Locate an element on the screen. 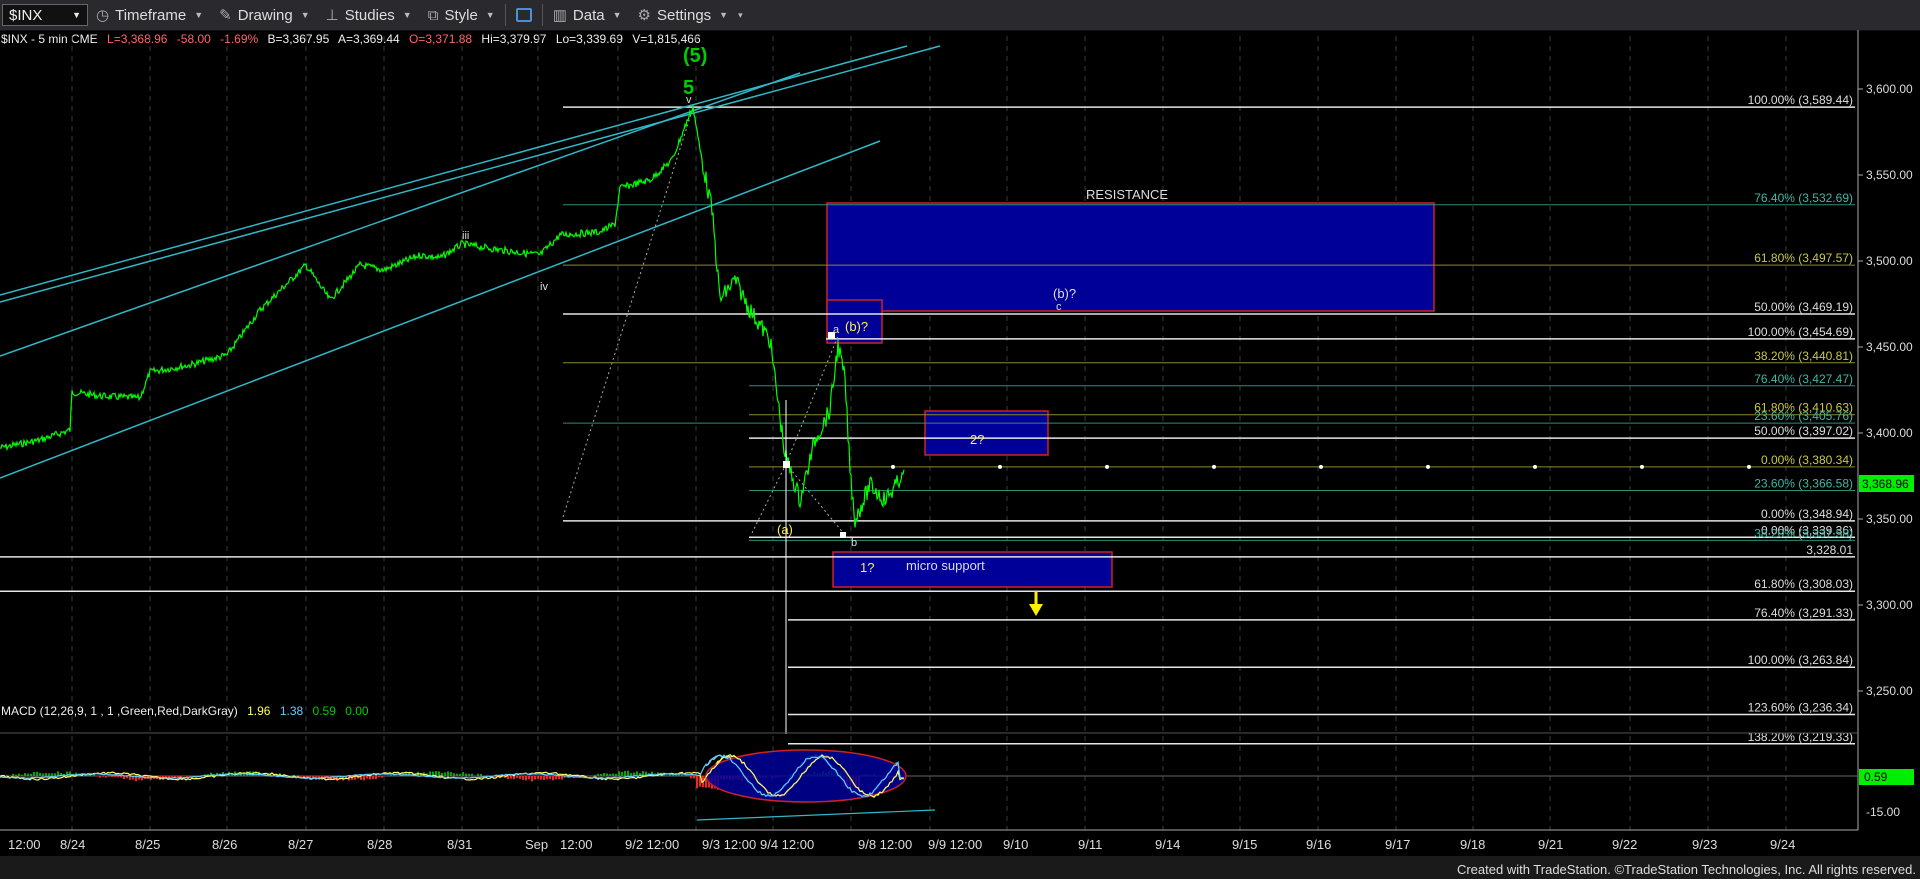 The width and height of the screenshot is (1920, 879). time-label: 8/28 is located at coordinates (379, 844).